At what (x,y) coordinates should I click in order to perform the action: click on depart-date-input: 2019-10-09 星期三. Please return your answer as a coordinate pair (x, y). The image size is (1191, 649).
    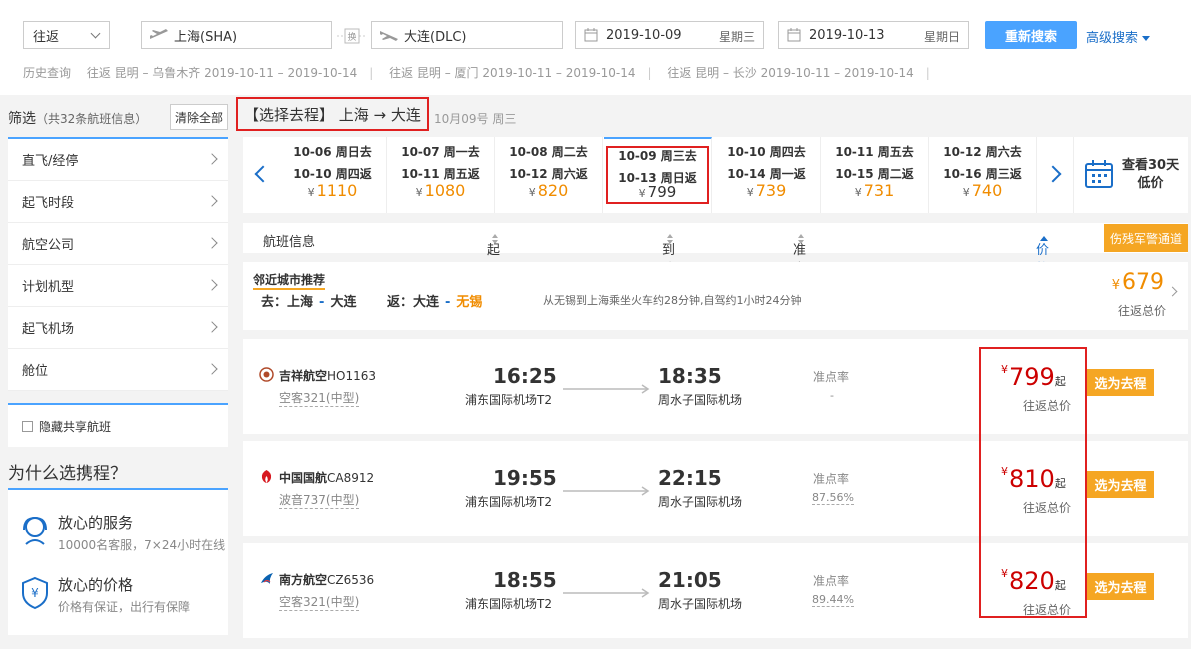
    Looking at the image, I should click on (669, 35).